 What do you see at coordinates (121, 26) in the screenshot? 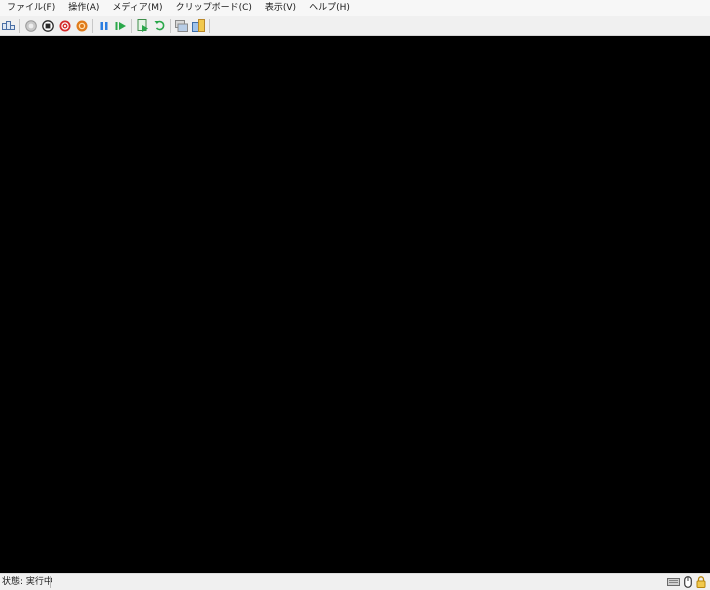
I see `resume-icon` at bounding box center [121, 26].